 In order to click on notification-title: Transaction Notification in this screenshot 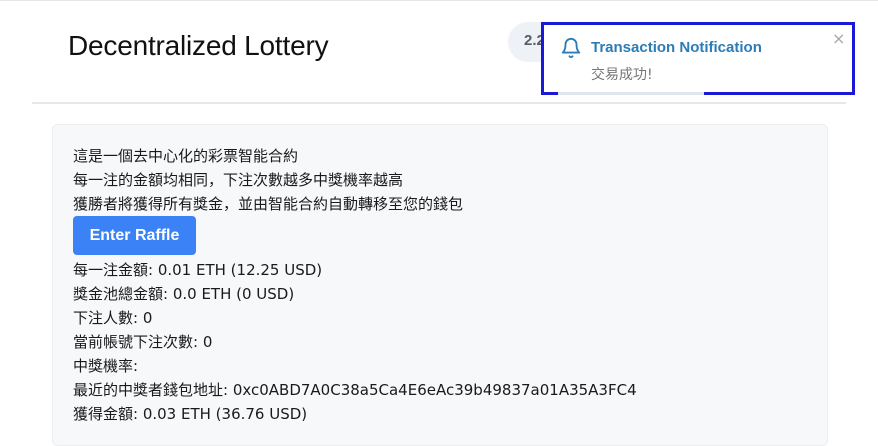, I will do `click(676, 47)`.